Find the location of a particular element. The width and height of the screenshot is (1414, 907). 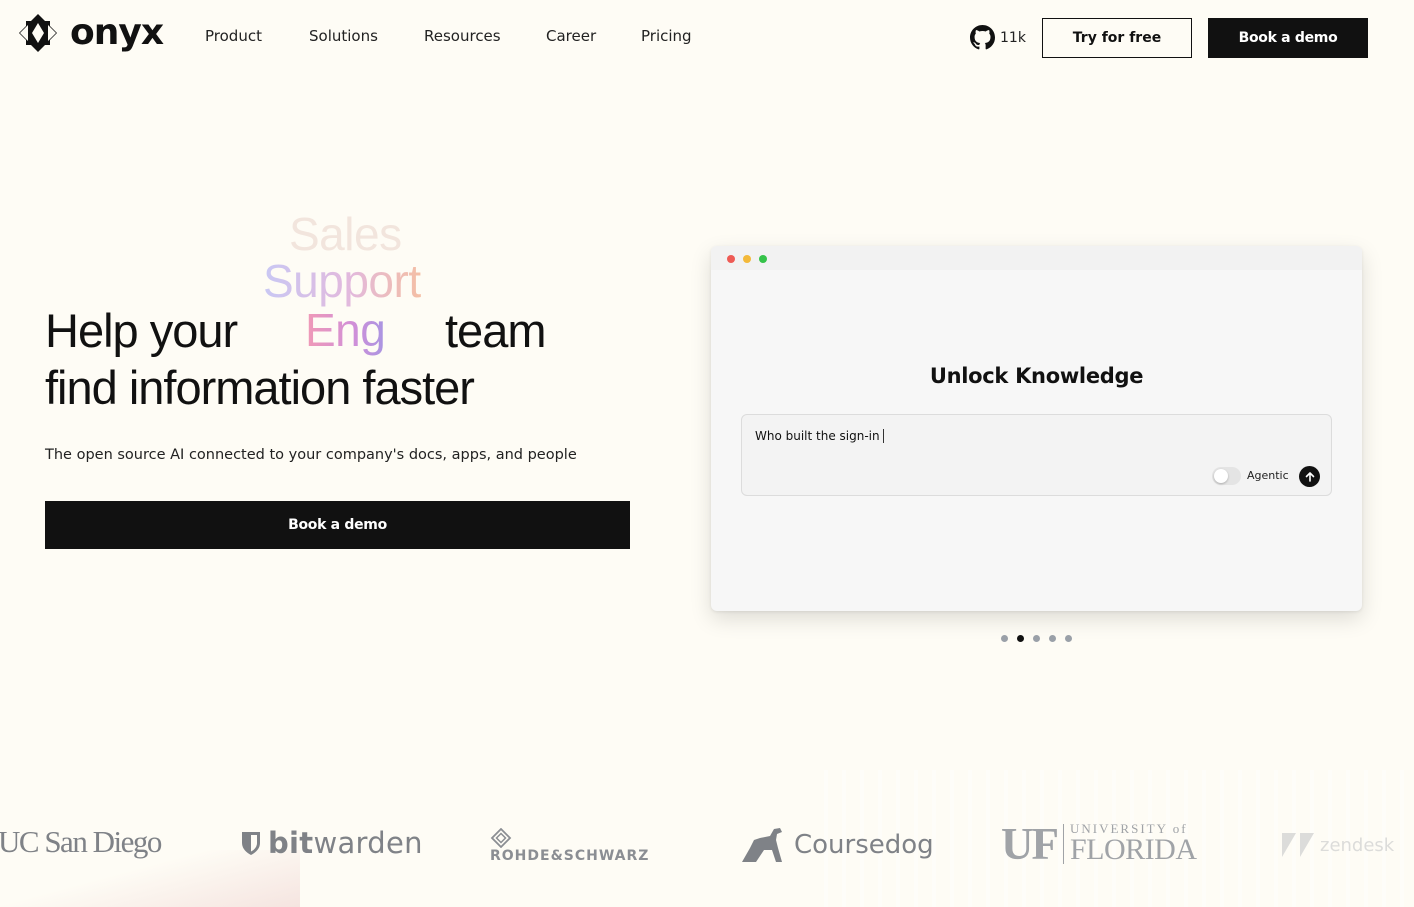

window-close-dot is located at coordinates (731, 259).